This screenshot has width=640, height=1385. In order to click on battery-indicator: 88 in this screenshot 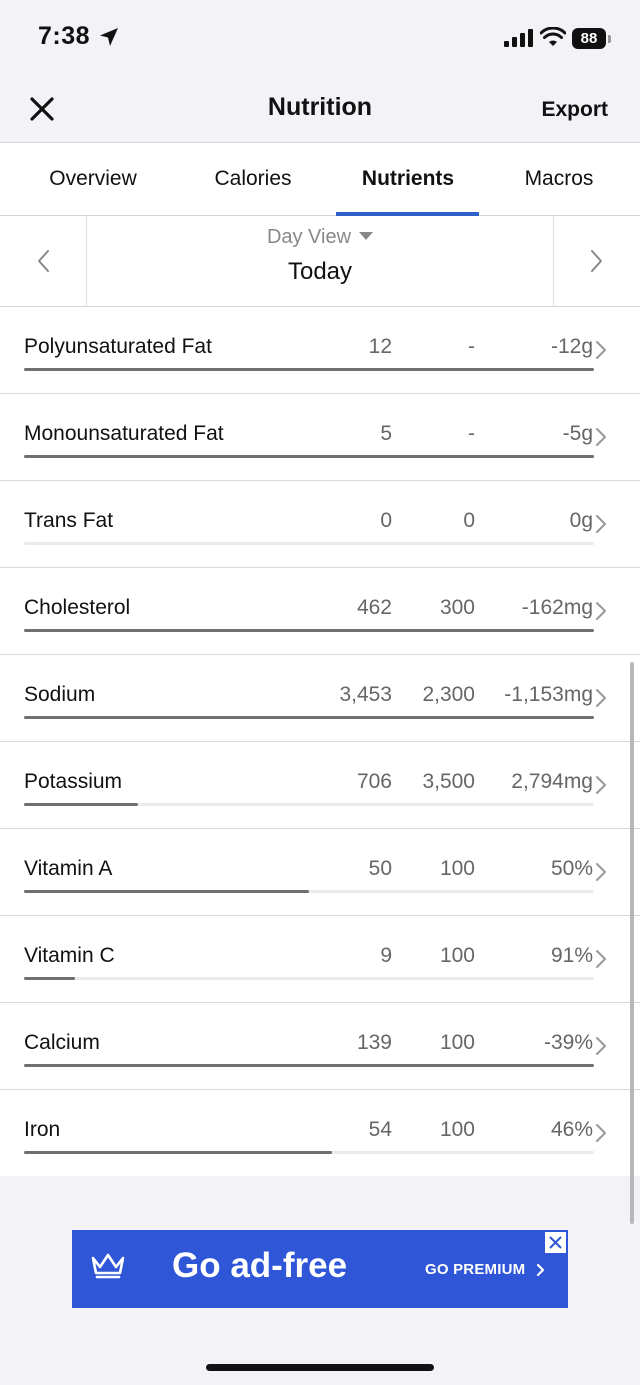, I will do `click(589, 38)`.